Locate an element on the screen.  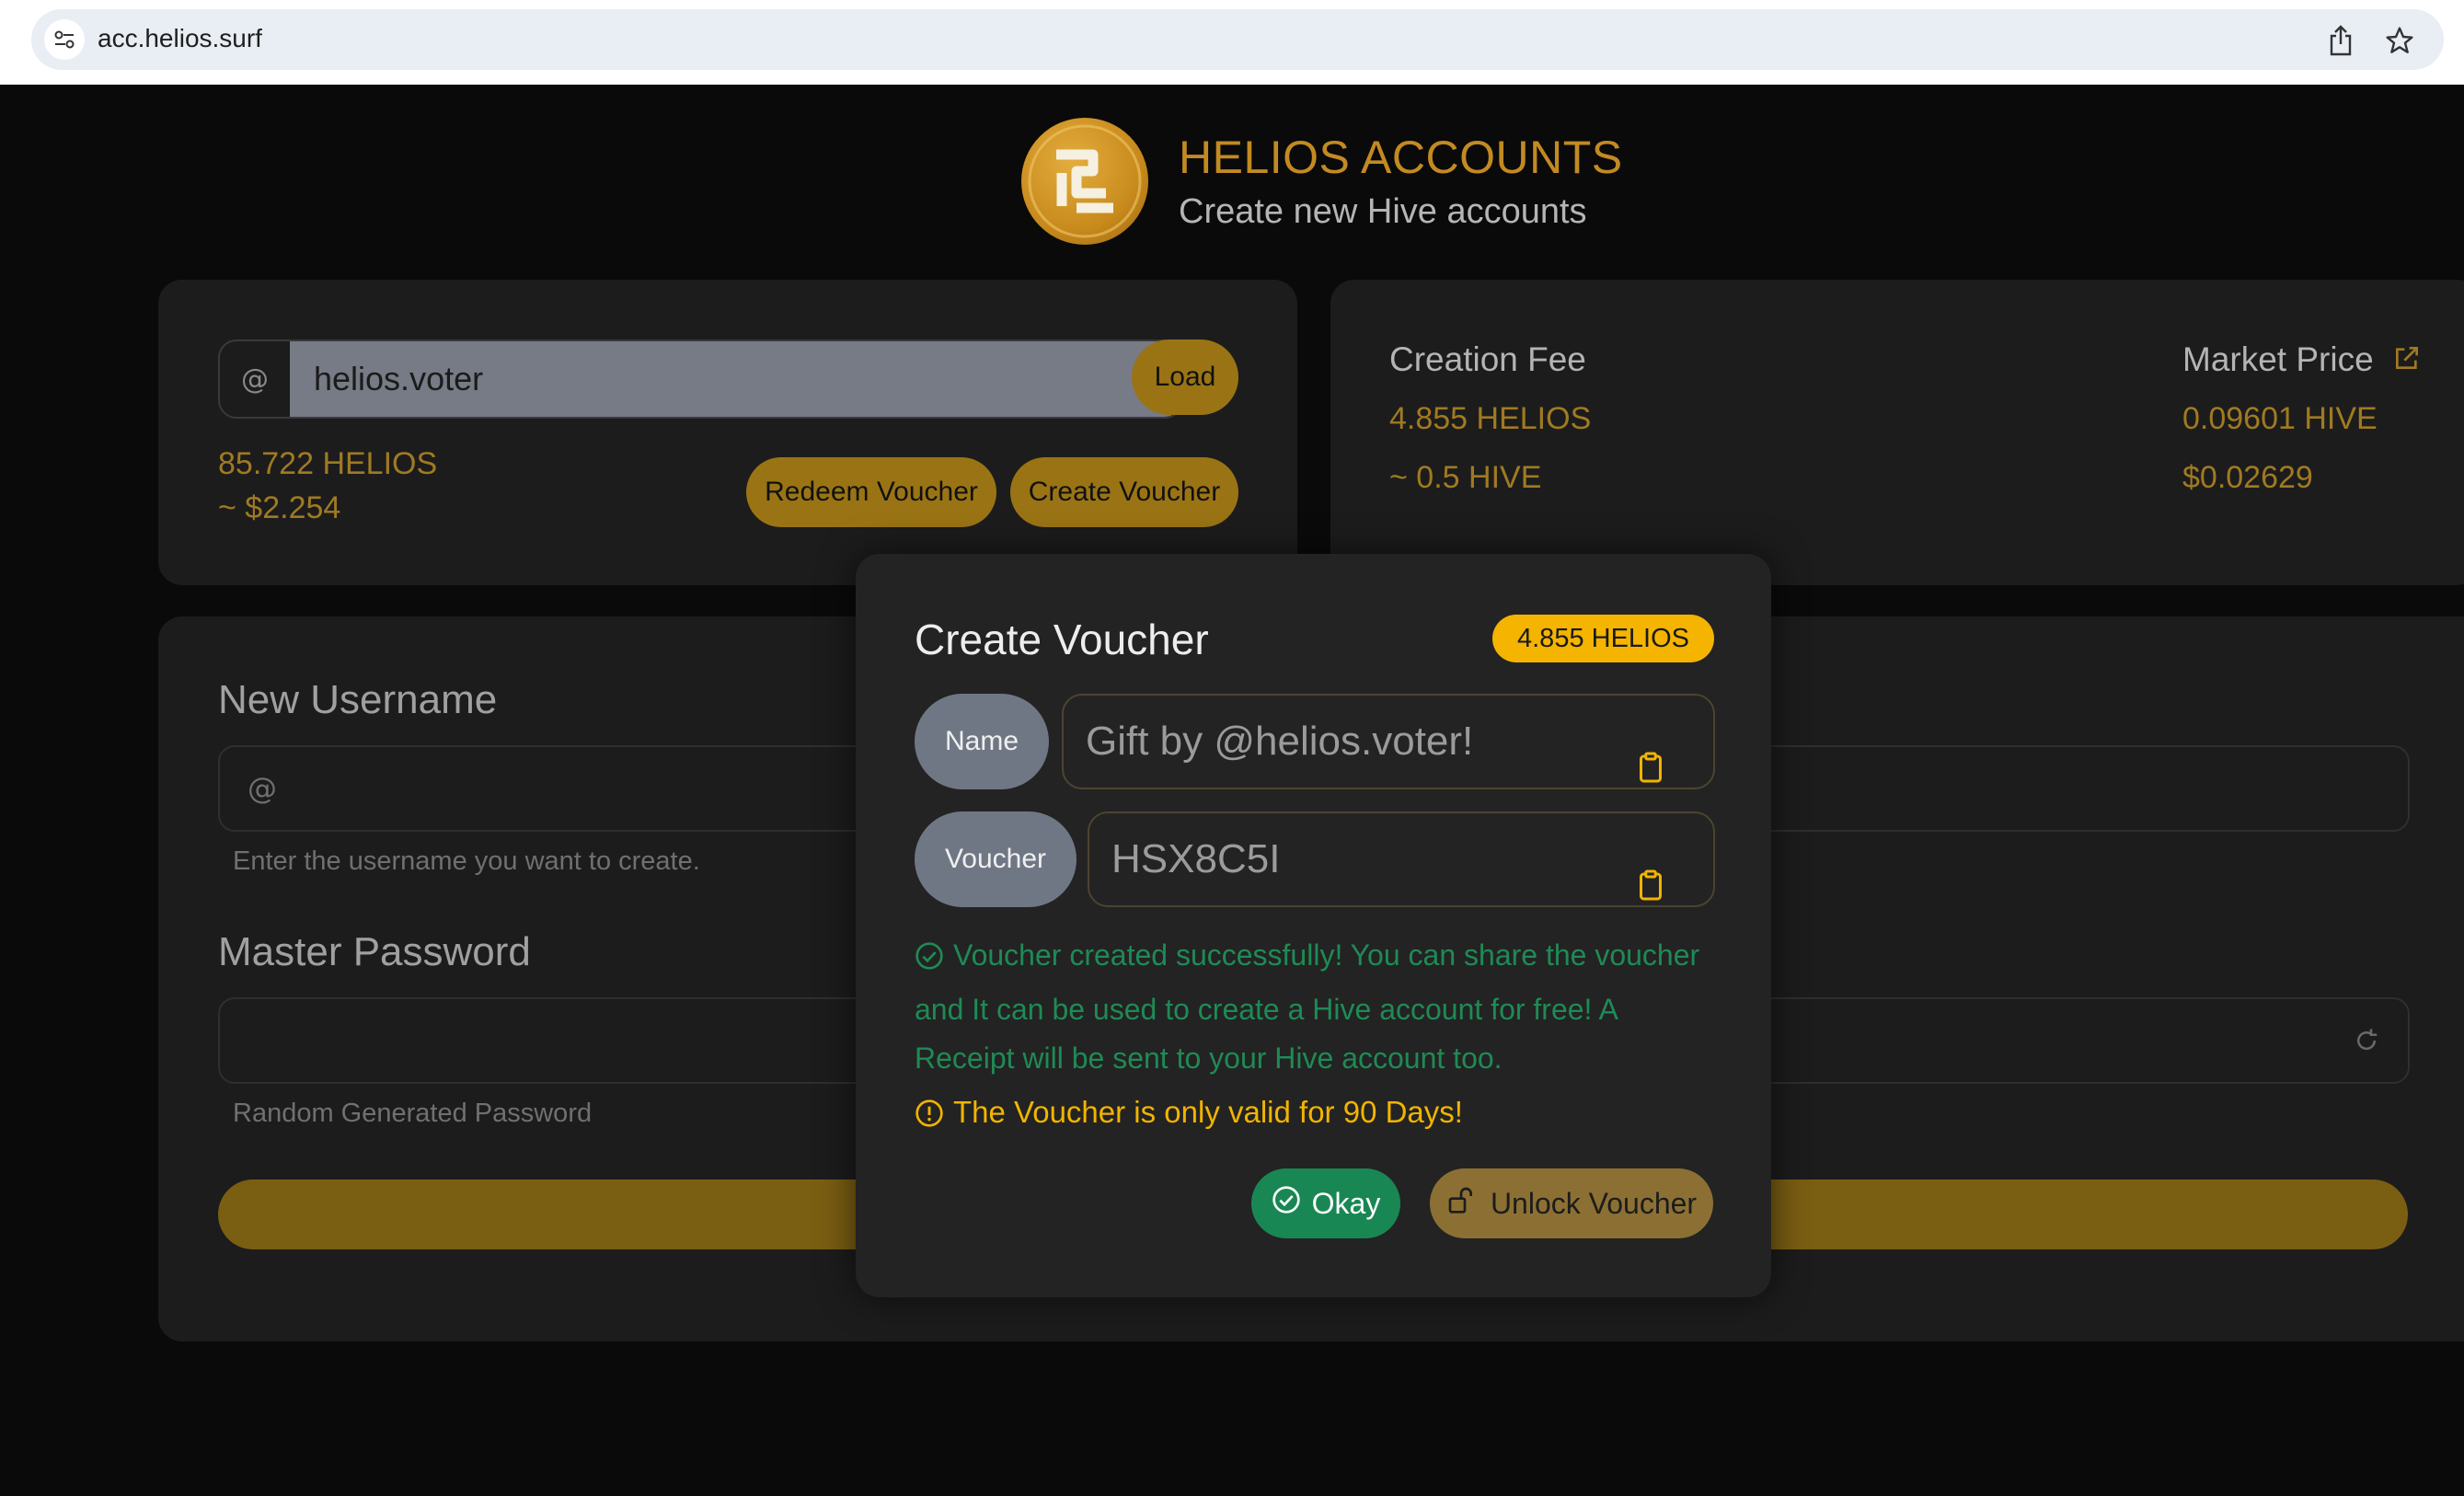
copy-name-clipboard-icon is located at coordinates (1650, 754).